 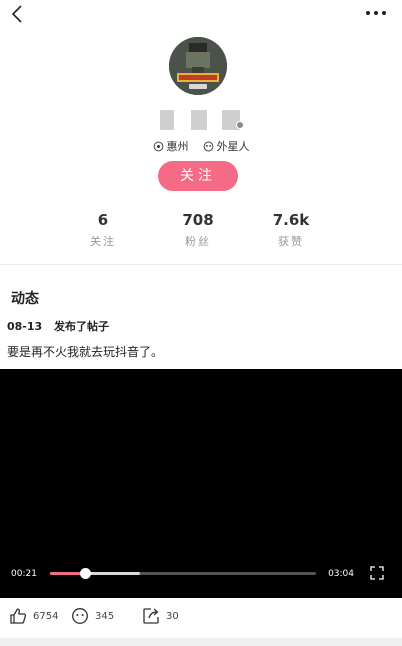 I want to click on post-actions: 6754 345 30, so click(x=201, y=618).